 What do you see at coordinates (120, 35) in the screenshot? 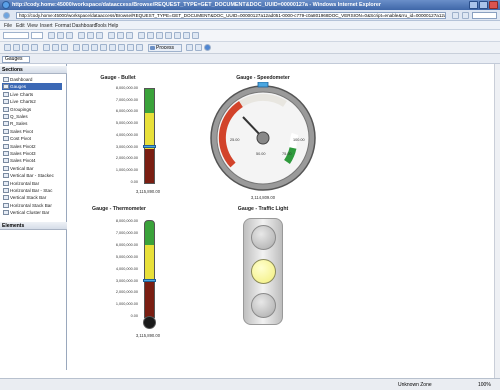
I see `fill-color-icon` at bounding box center [120, 35].